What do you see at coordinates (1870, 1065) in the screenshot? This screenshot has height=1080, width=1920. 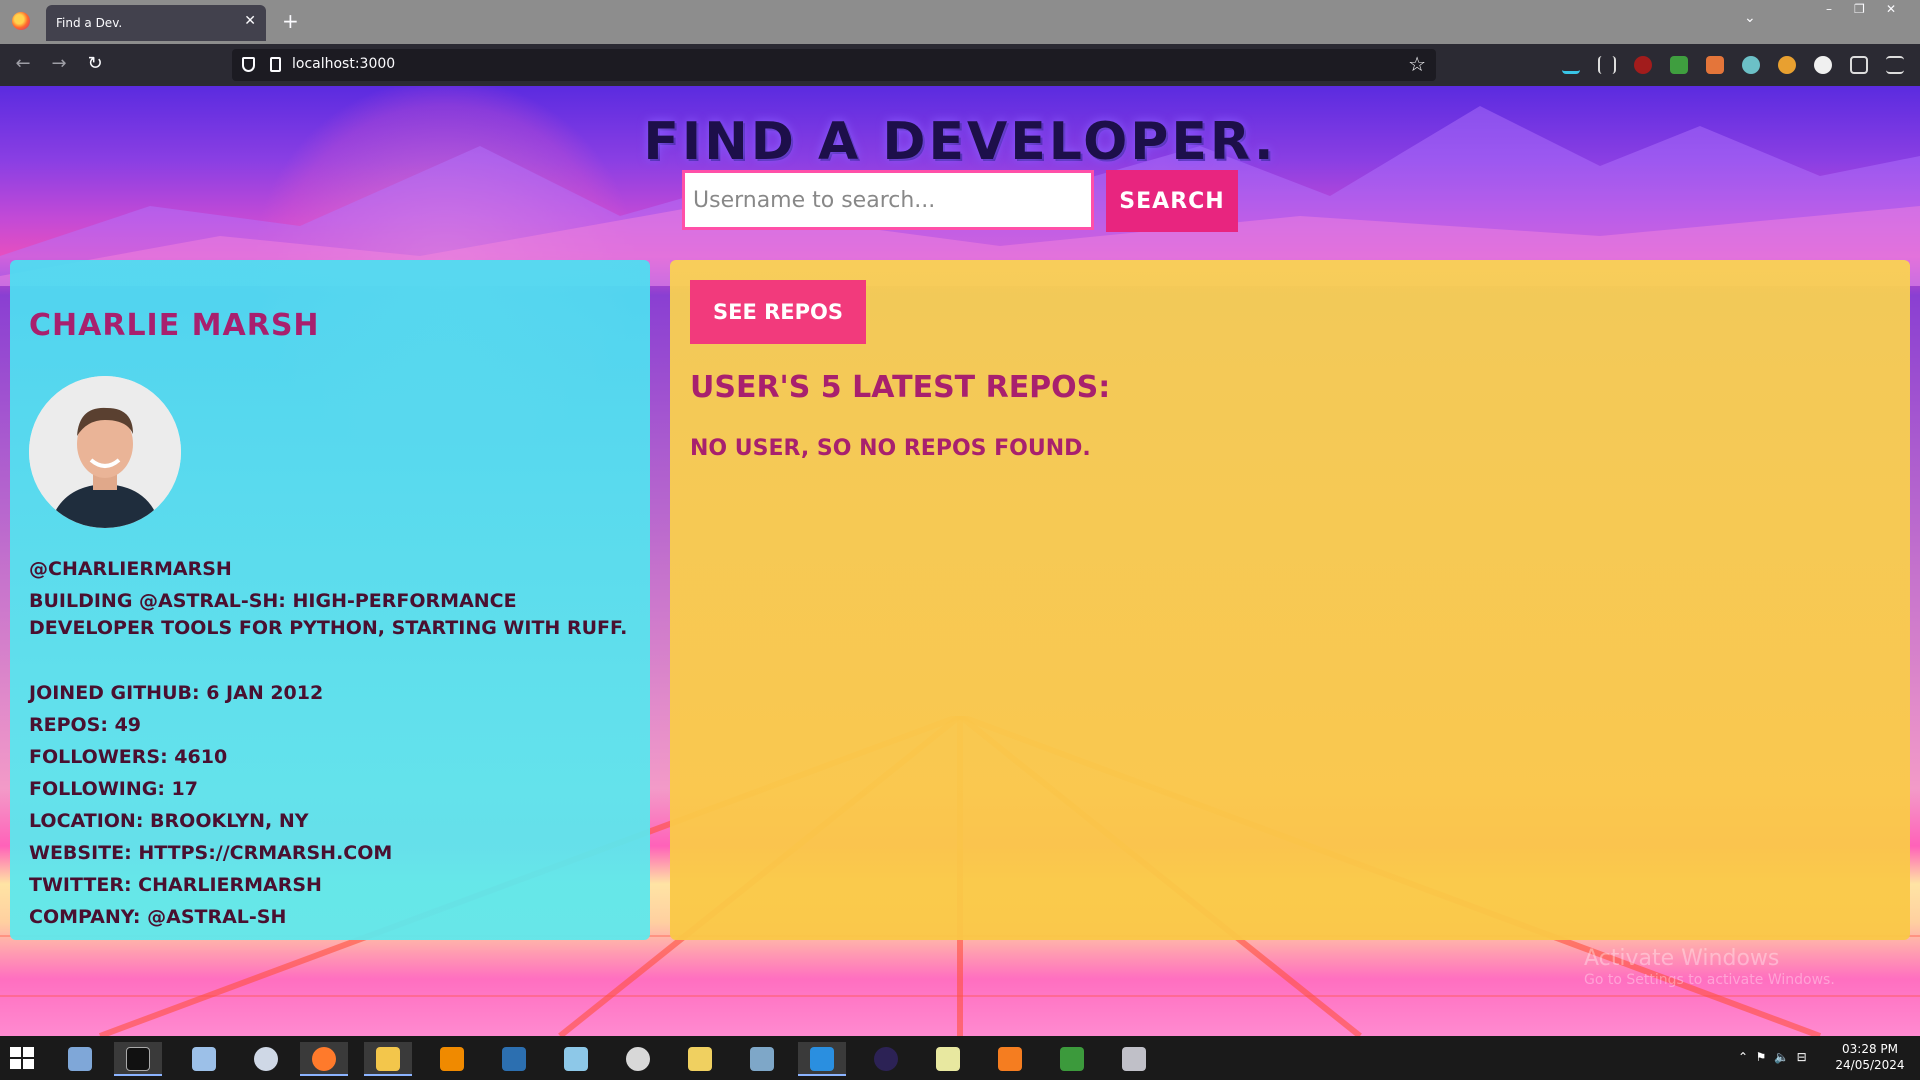 I see `clock-date: 24/05/2024` at bounding box center [1870, 1065].